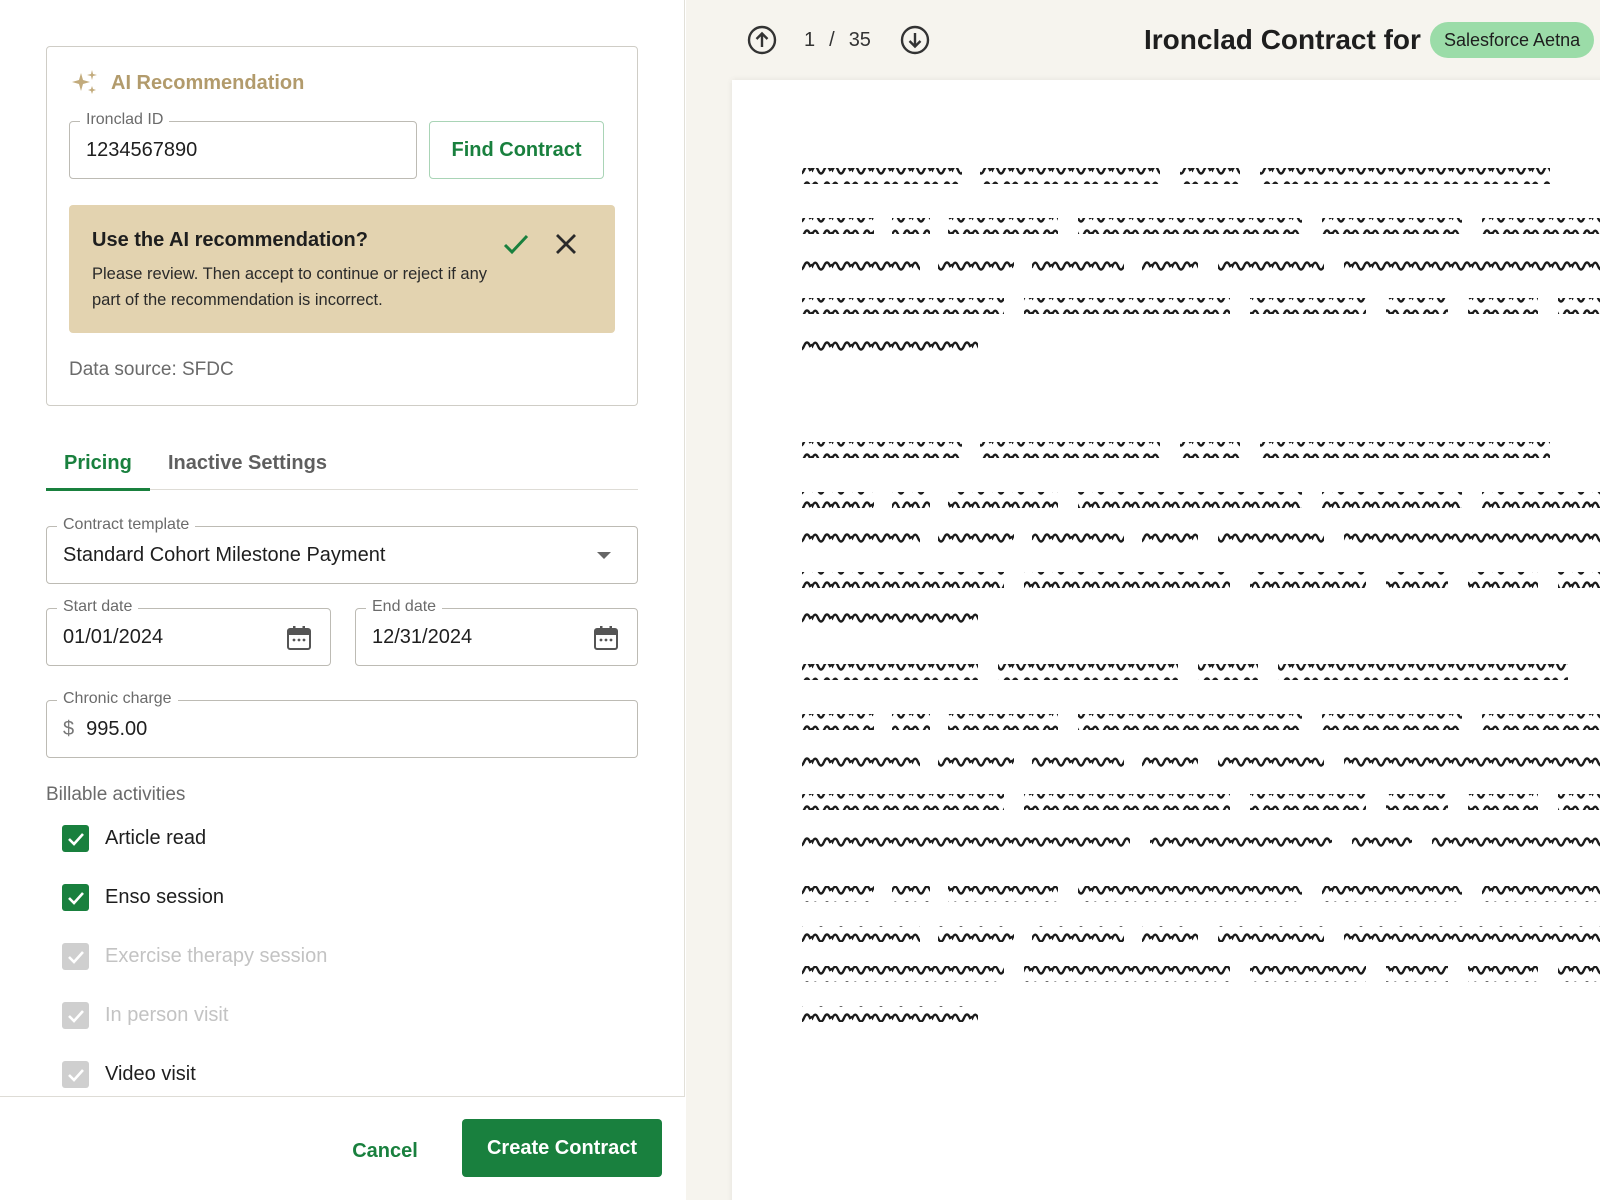 This screenshot has height=1200, width=1600. What do you see at coordinates (562, 1148) in the screenshot?
I see `create-contract-button: Create Contract` at bounding box center [562, 1148].